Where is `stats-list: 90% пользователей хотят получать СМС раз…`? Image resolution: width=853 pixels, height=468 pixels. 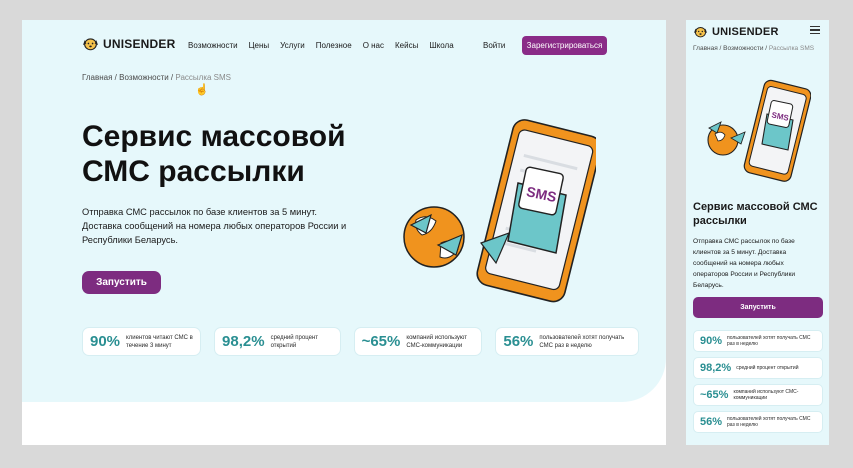 stats-list: 90% пользователей хотят получать СМС раз… is located at coordinates (758, 384).